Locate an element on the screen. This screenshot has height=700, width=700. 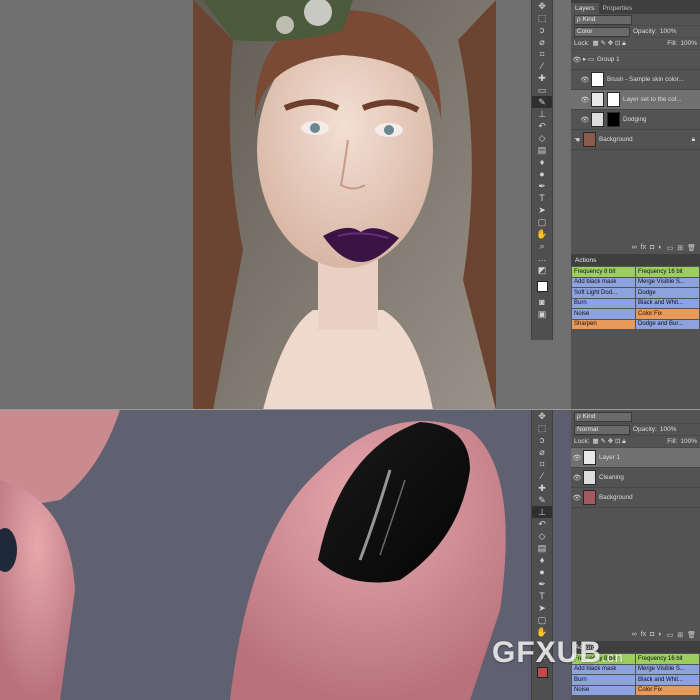
default-colors-icon: ◩ is located at coordinates (542, 270).